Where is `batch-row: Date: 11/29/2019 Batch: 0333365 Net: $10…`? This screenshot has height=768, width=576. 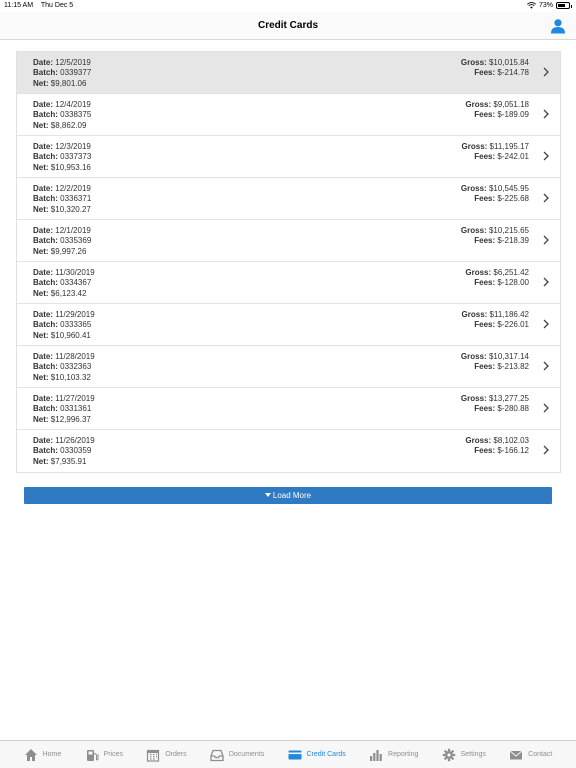
batch-row: Date: 11/29/2019 Batch: 0333365 Net: $10… is located at coordinates (288, 325).